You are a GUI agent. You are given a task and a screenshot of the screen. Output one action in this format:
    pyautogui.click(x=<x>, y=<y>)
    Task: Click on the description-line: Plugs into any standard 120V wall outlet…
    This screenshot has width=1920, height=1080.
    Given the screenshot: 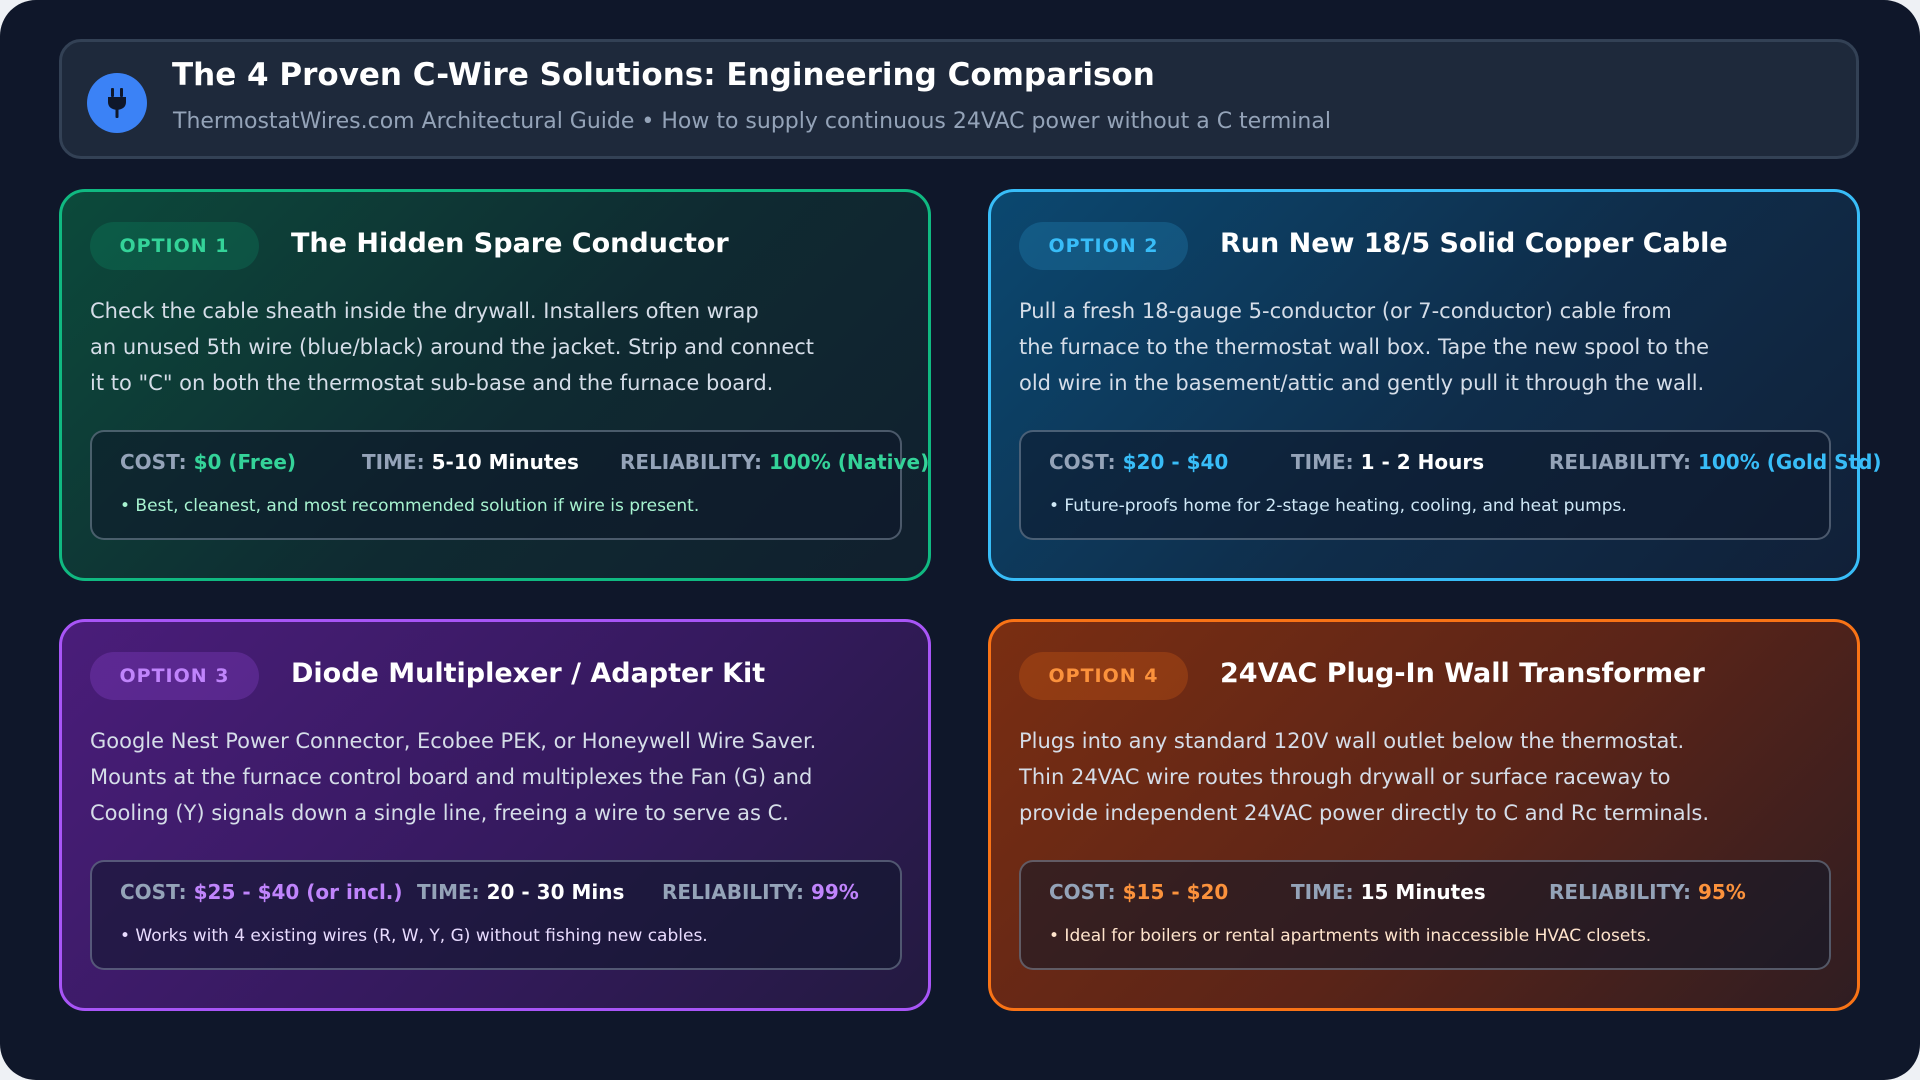 What is the action you would take?
    pyautogui.click(x=1352, y=741)
    